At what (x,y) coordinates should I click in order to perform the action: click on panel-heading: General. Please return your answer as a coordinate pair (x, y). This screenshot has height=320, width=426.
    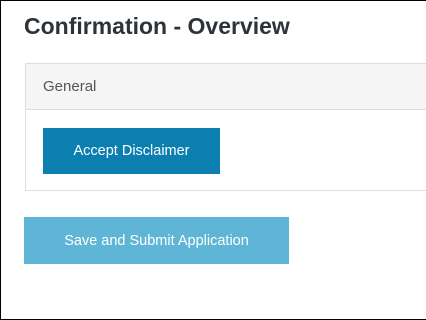
    Looking at the image, I should click on (226, 87).